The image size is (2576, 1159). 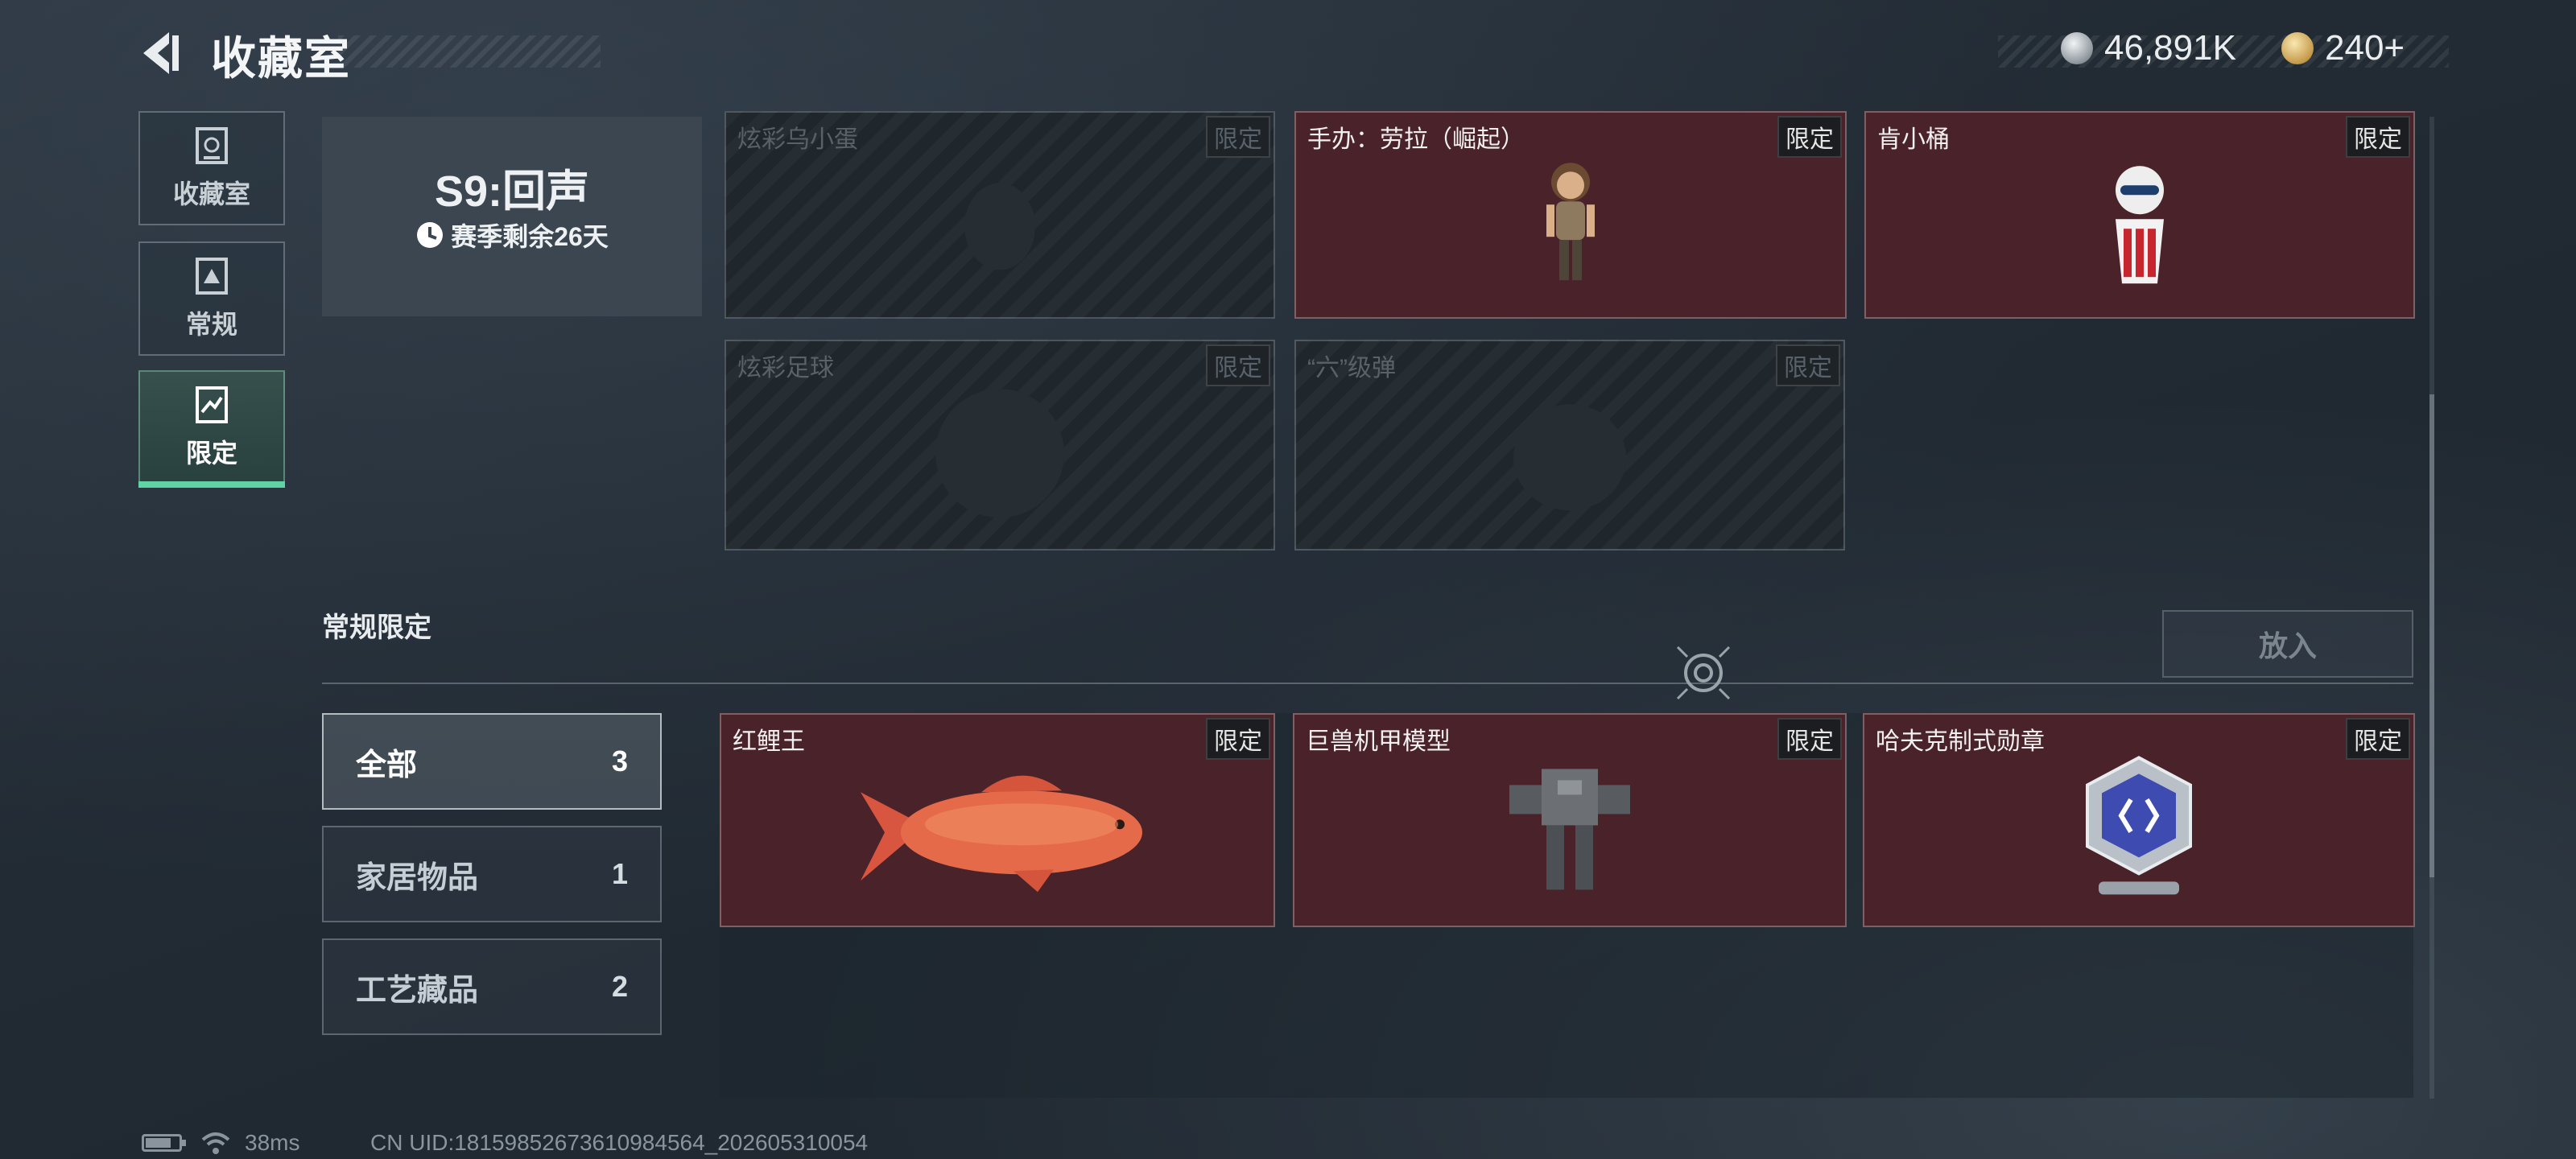 I want to click on filter-label: 家居物品, so click(x=417, y=878).